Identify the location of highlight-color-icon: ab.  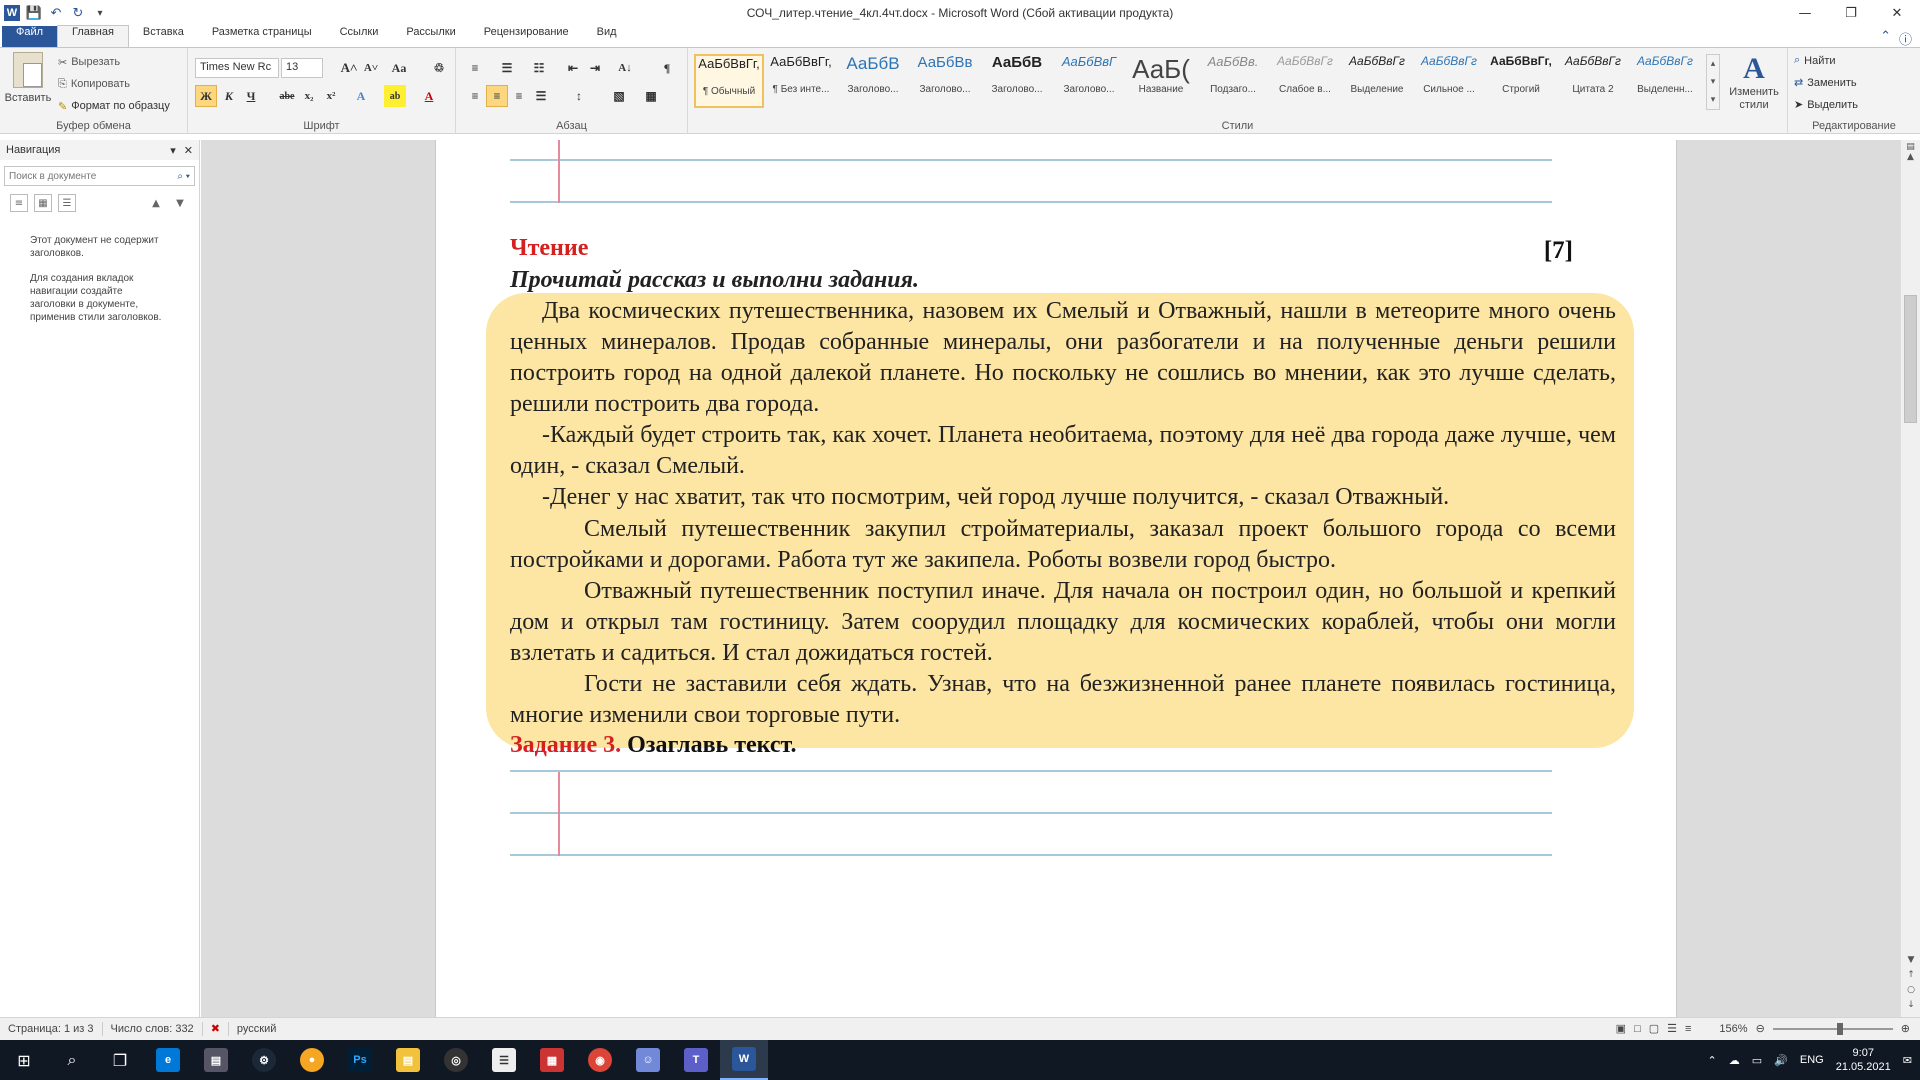
(395, 96).